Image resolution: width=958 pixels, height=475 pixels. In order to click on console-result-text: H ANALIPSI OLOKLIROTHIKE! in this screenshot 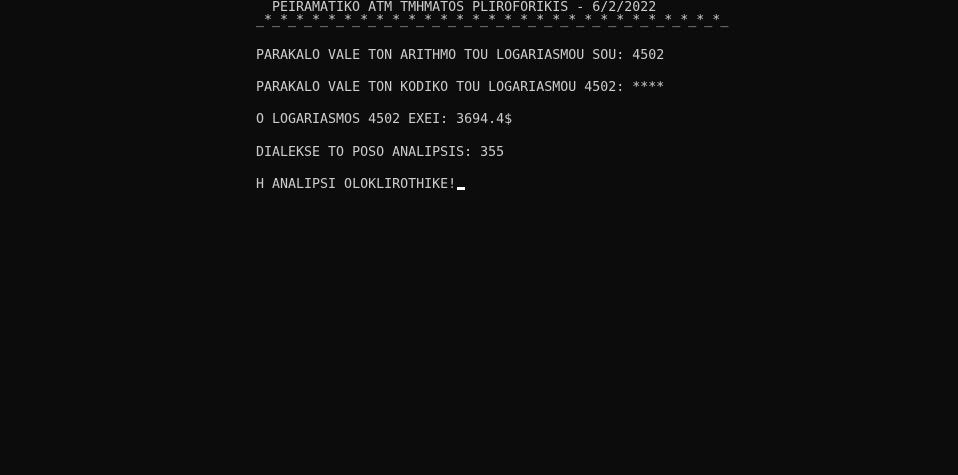, I will do `click(356, 184)`.